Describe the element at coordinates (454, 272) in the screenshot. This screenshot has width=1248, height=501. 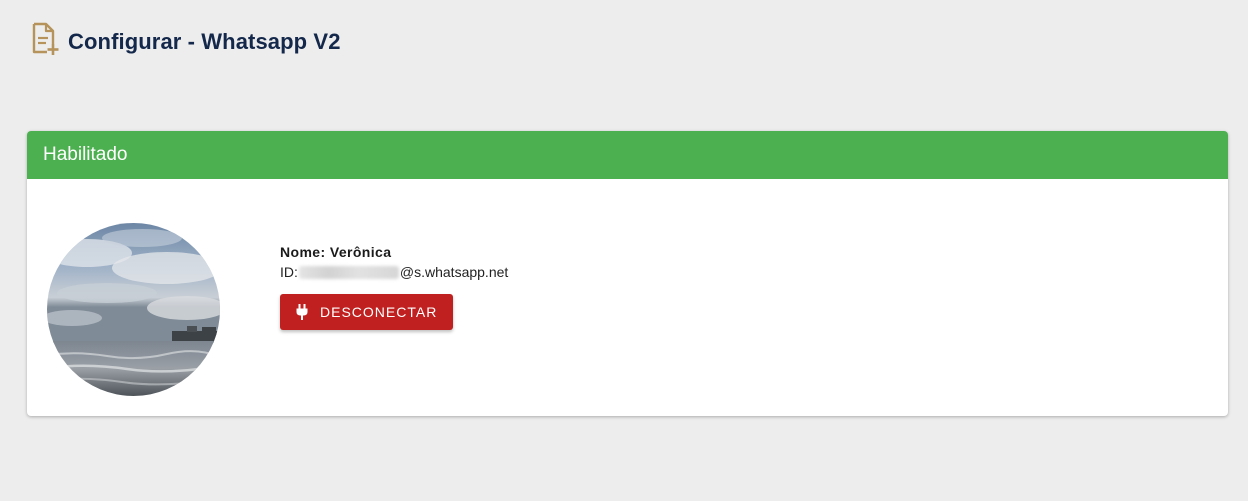
I see `id-suffix: @s.whatsapp.net` at that location.